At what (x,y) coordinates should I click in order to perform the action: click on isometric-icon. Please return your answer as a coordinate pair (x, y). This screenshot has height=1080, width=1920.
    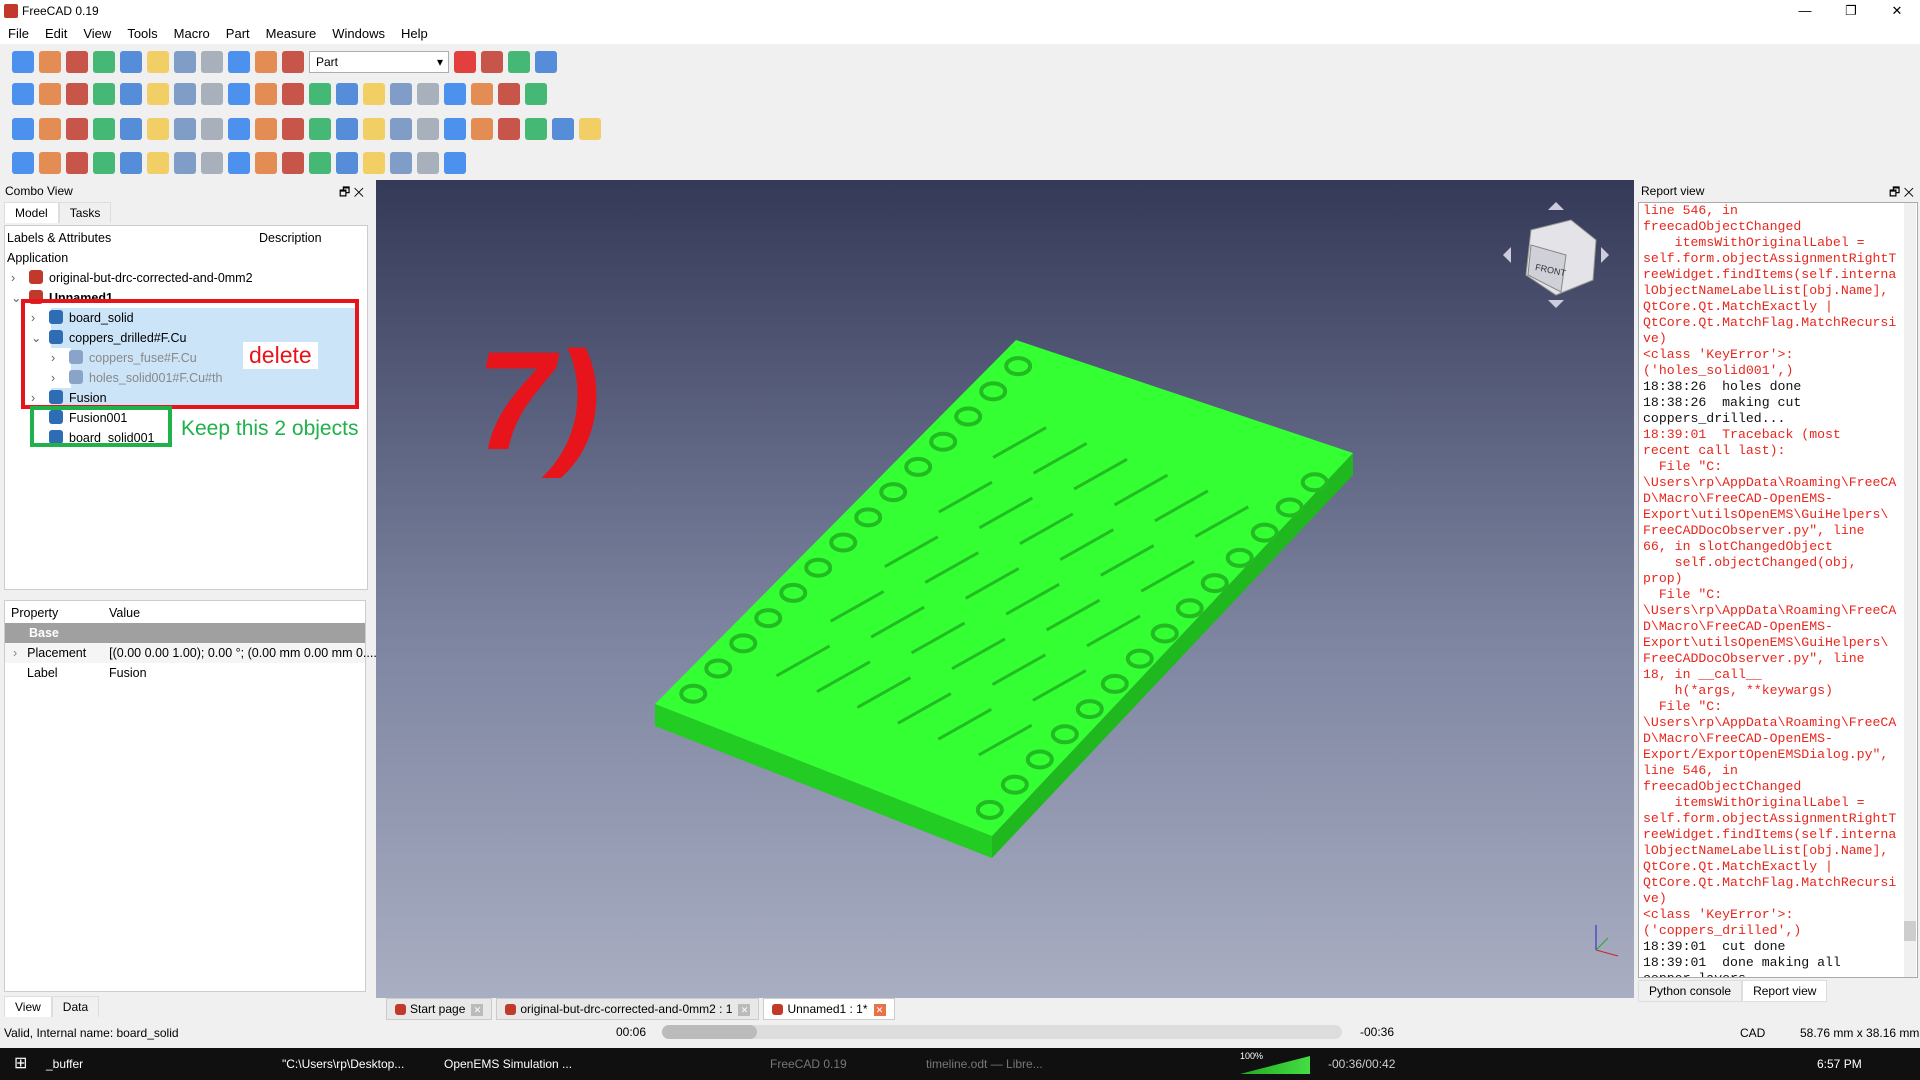
    Looking at the image, I should click on (239, 94).